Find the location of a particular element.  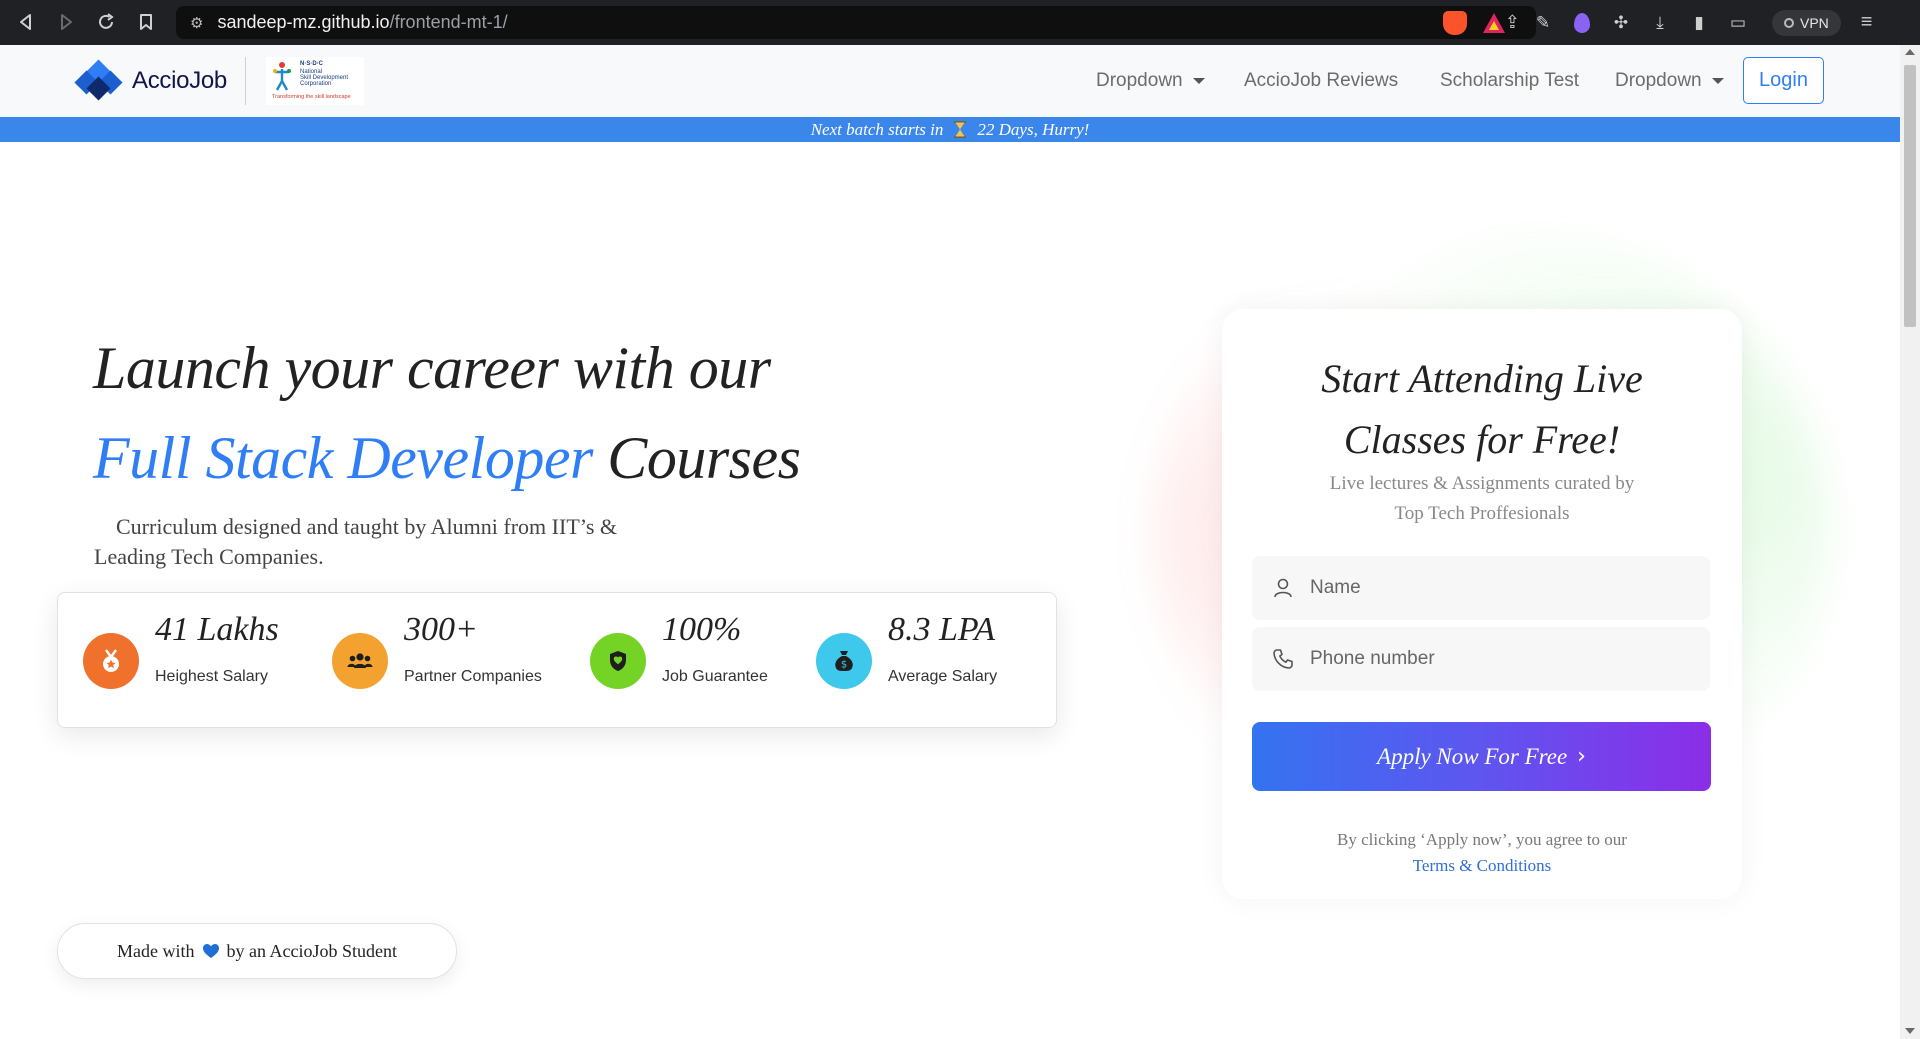

nav-item-scholarship-test: Scholarship Test is located at coordinates (1509, 81).